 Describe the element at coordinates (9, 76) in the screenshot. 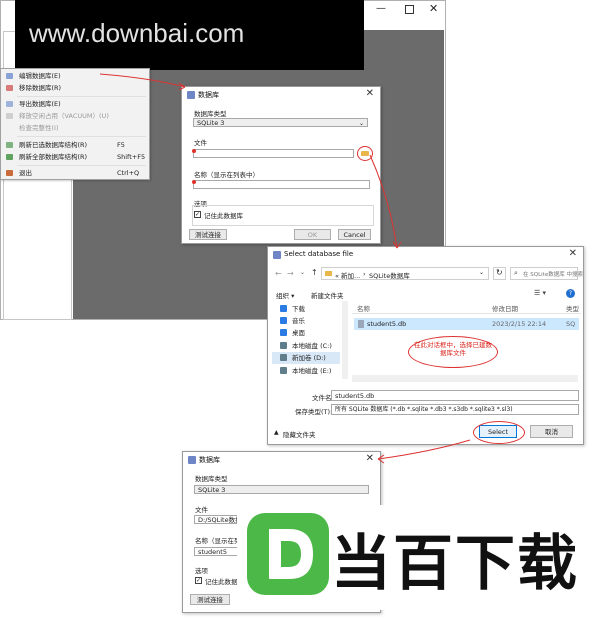

I see `edit-icon` at that location.